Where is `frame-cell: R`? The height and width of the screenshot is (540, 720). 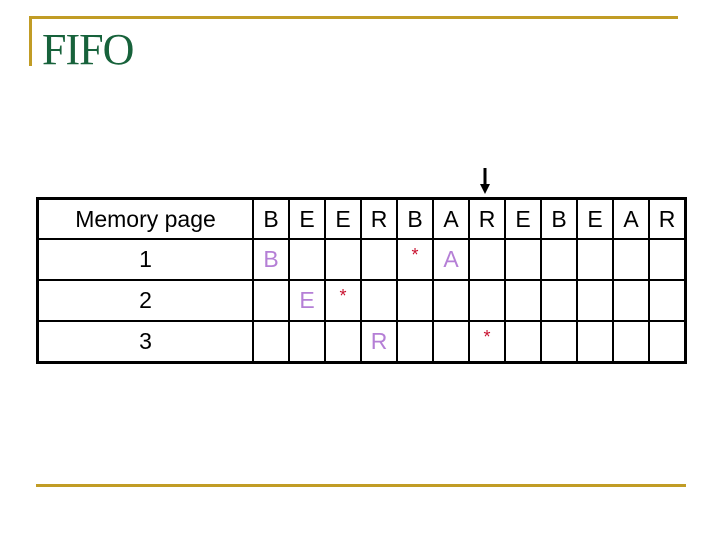 frame-cell: R is located at coordinates (379, 342).